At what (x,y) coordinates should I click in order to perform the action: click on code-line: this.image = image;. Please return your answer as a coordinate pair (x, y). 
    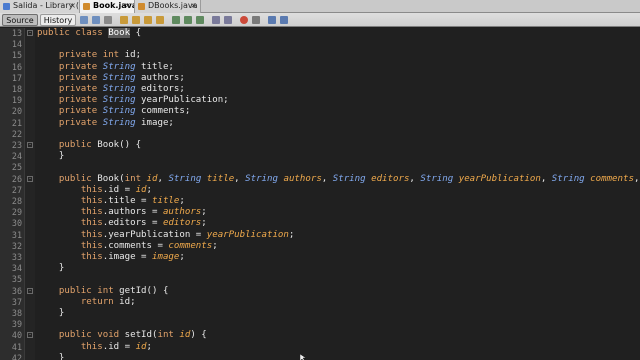
    Looking at the image, I should click on (132, 257).